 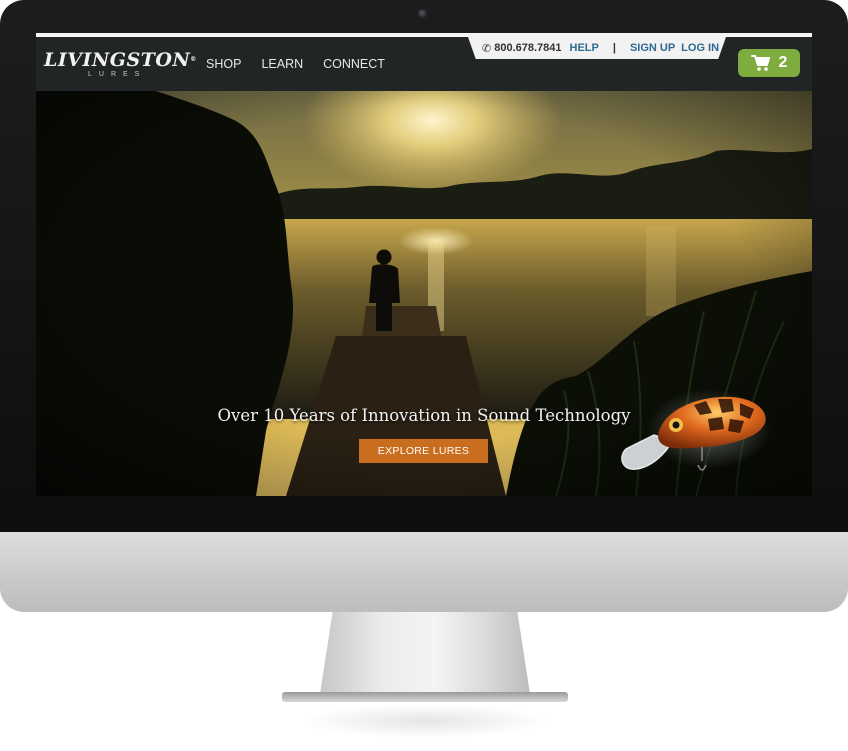 What do you see at coordinates (652, 48) in the screenshot?
I see `signup-link: SIGN UP` at bounding box center [652, 48].